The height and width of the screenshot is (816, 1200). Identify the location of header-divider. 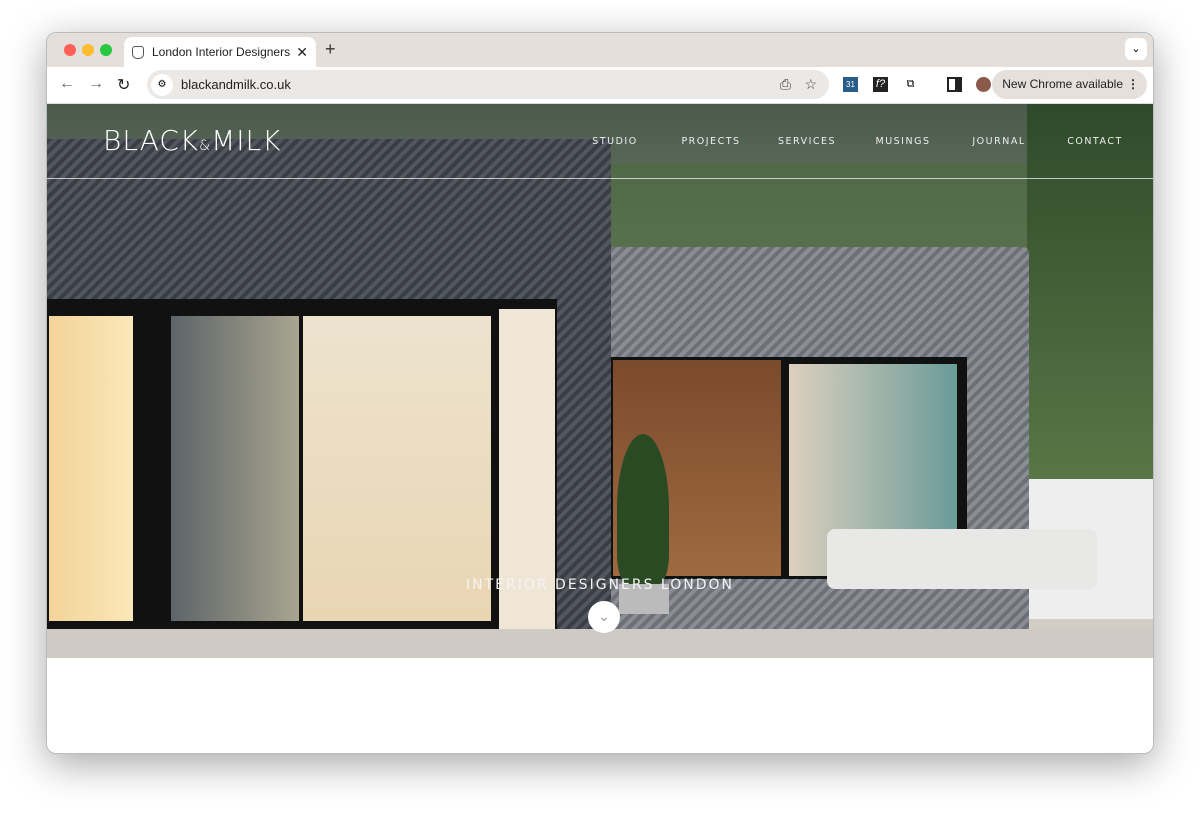
(600, 178).